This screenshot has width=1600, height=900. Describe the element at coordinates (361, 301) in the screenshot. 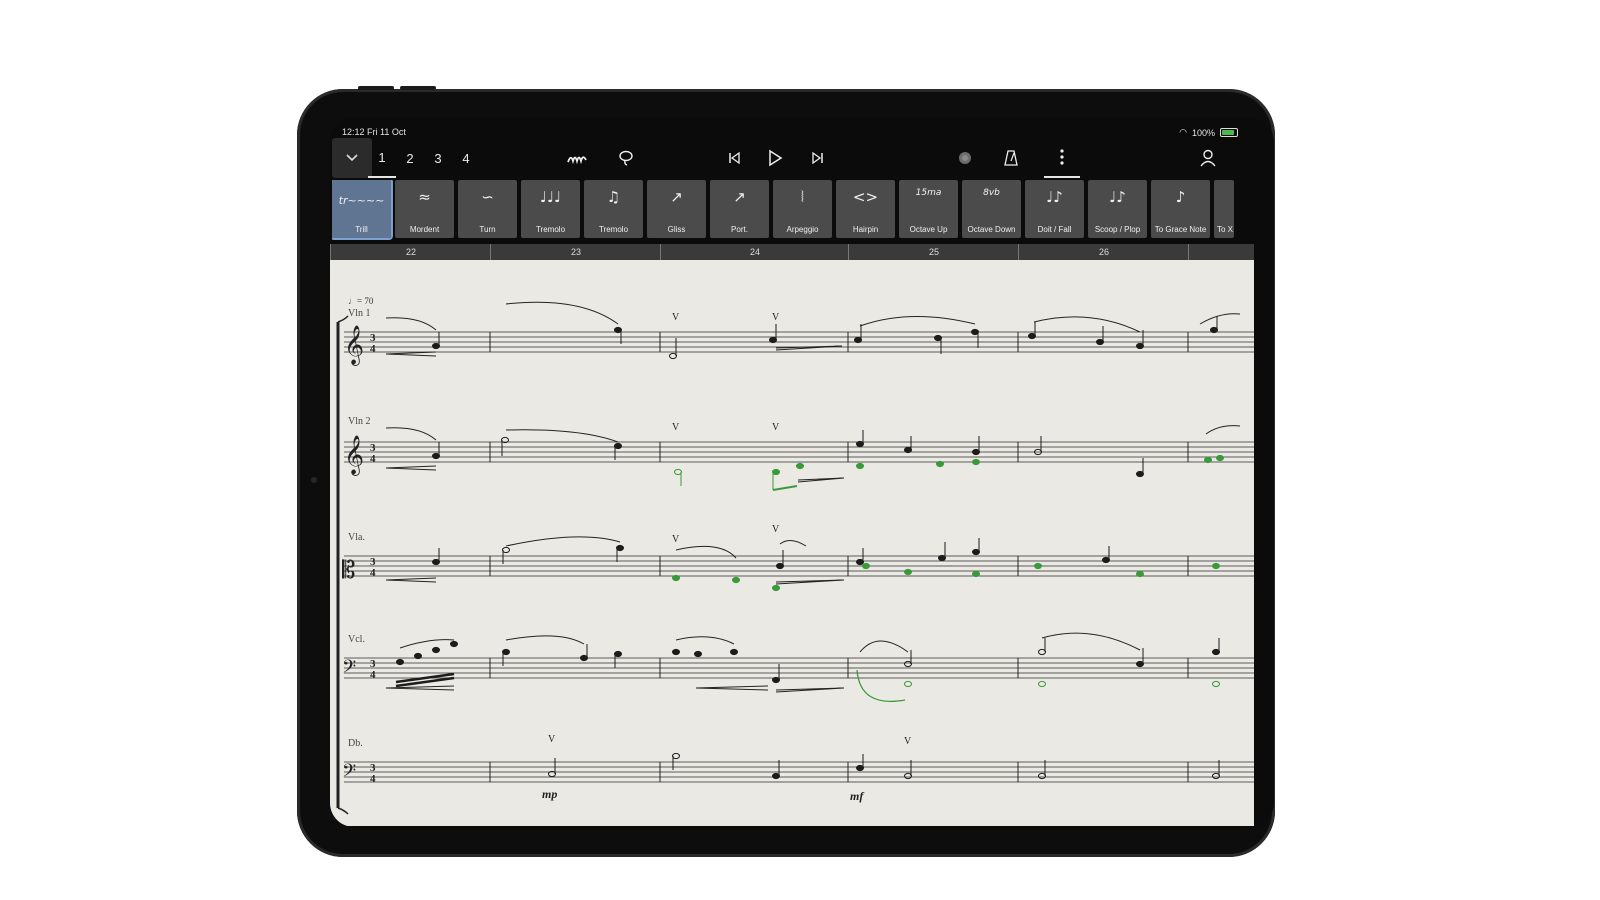

I see `tempo-marking: ♩= 70` at that location.